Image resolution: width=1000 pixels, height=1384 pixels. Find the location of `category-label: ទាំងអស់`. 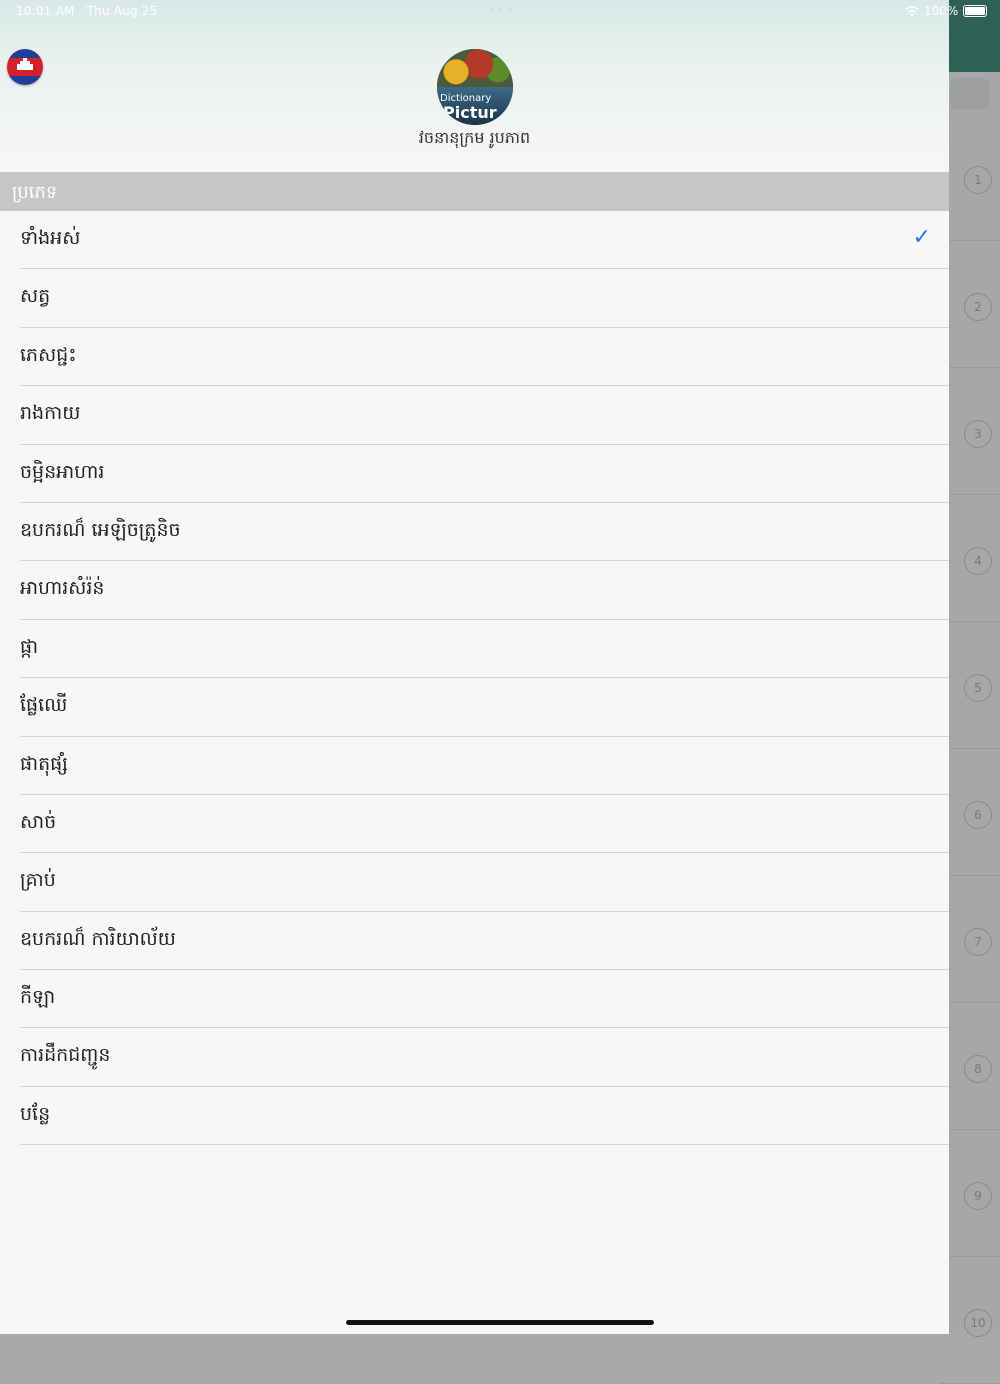

category-label: ទាំងអស់ is located at coordinates (50, 238).